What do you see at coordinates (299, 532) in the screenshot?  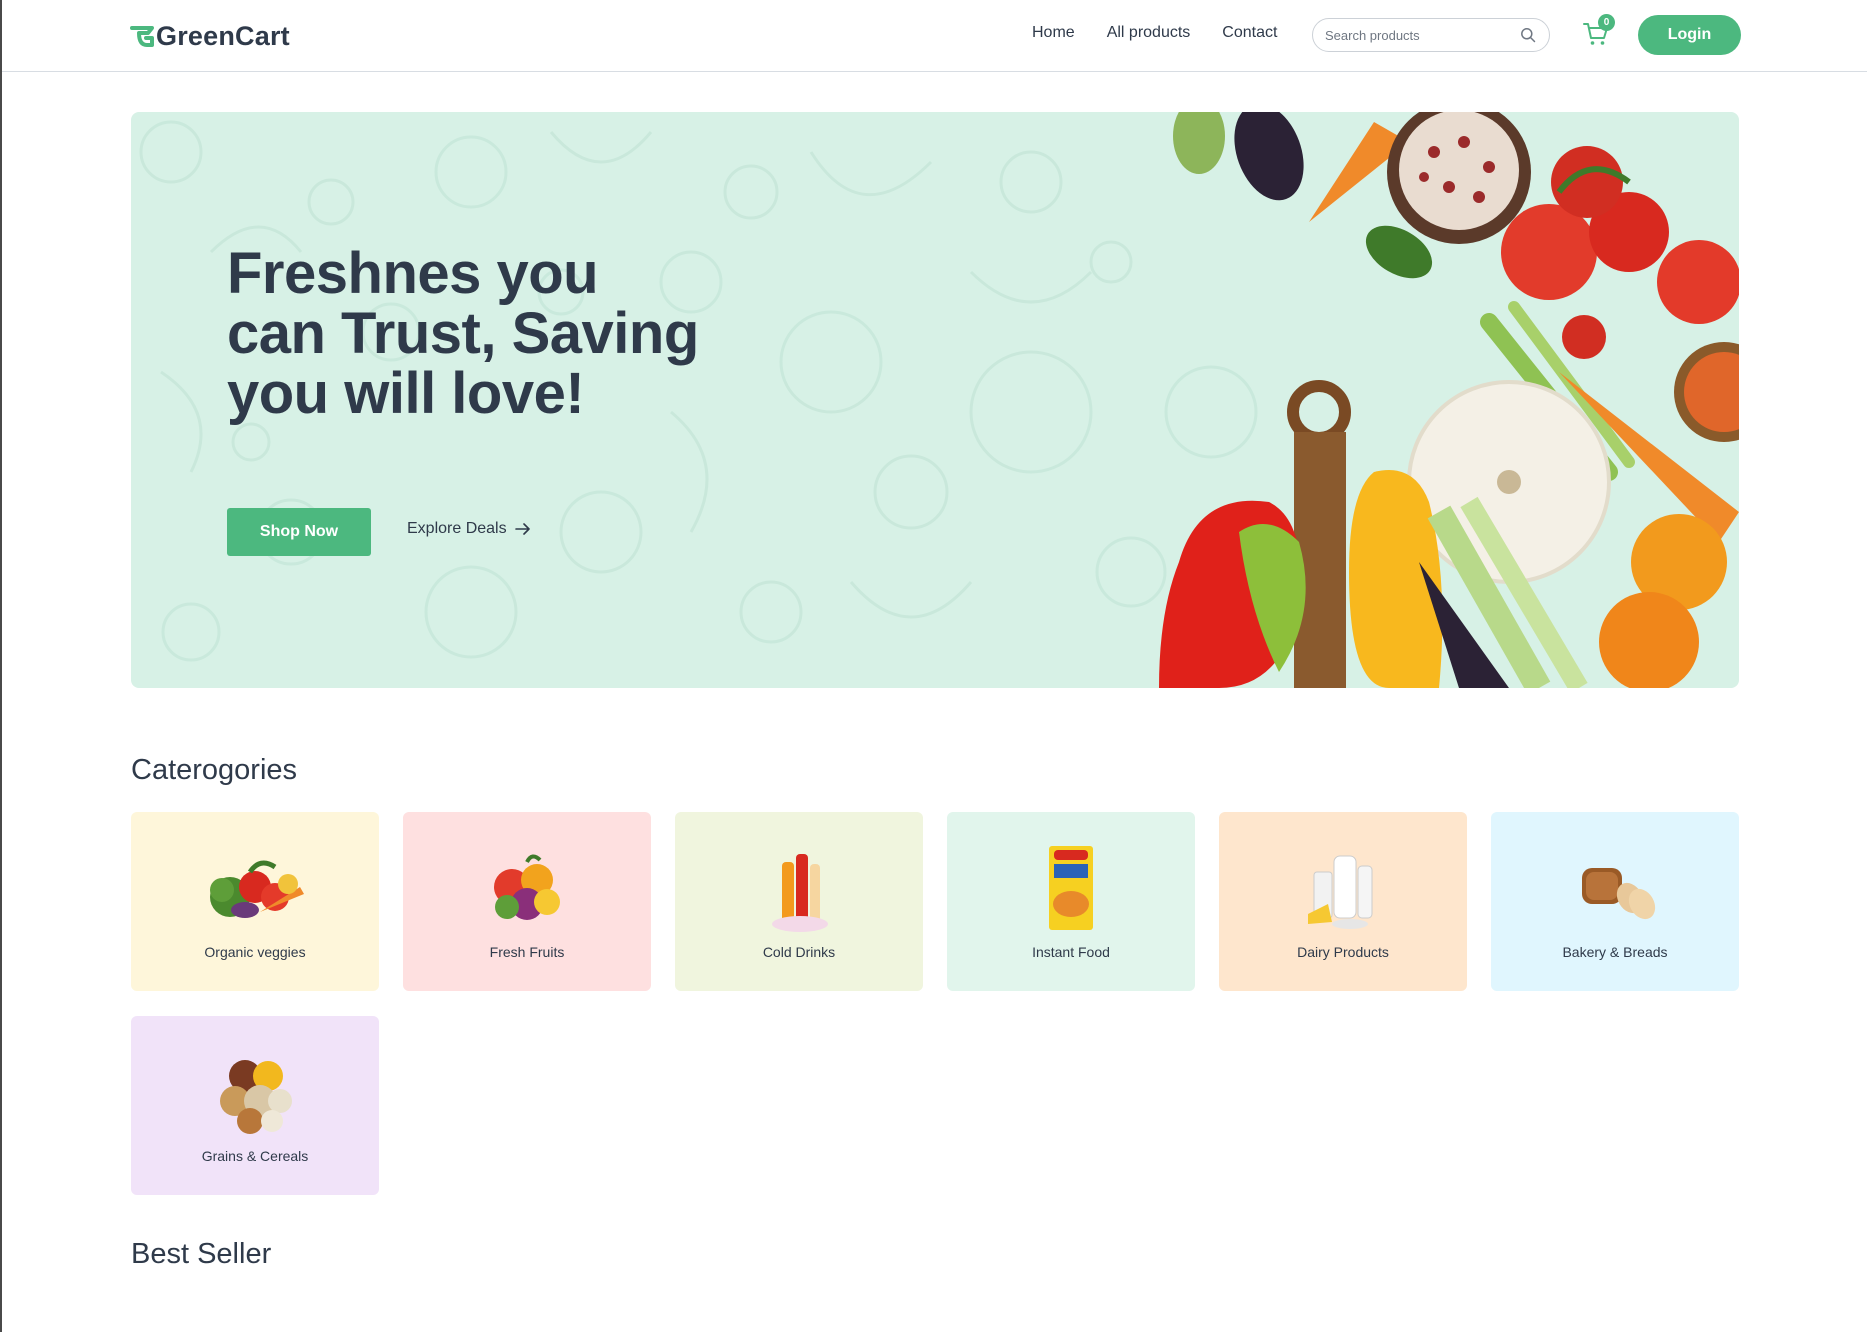 I see `shop-now-button: Shop Now` at bounding box center [299, 532].